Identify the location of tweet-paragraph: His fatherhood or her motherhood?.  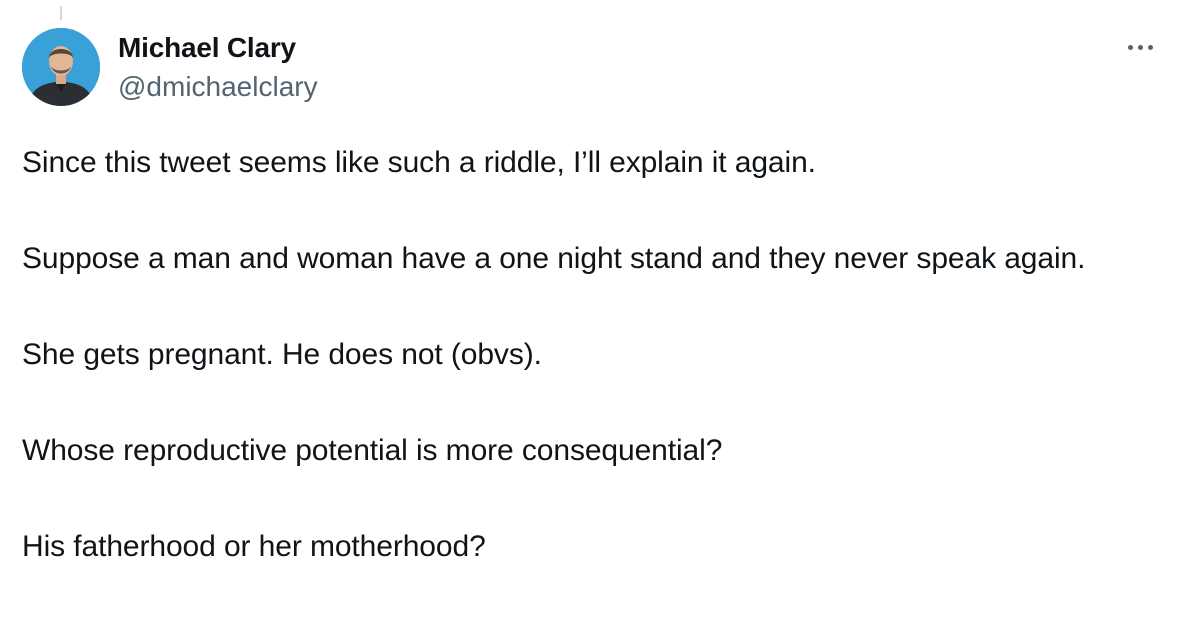
(254, 546).